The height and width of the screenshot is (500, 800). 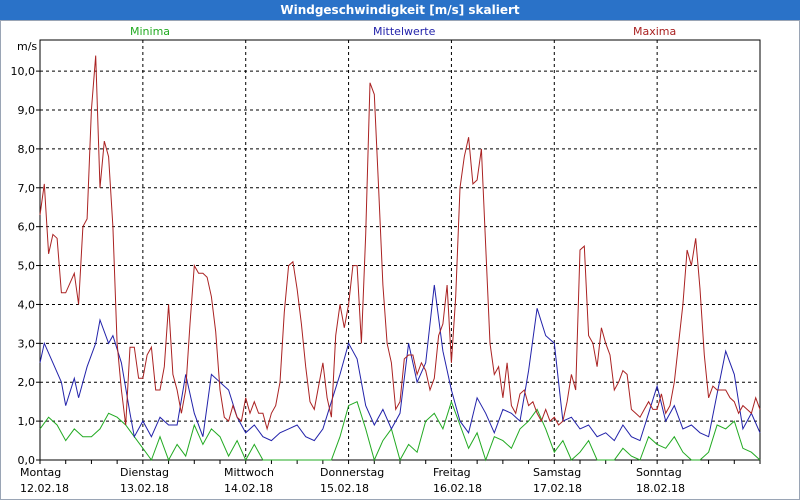 I want to click on x-axis-day: Montag, so click(x=41, y=472).